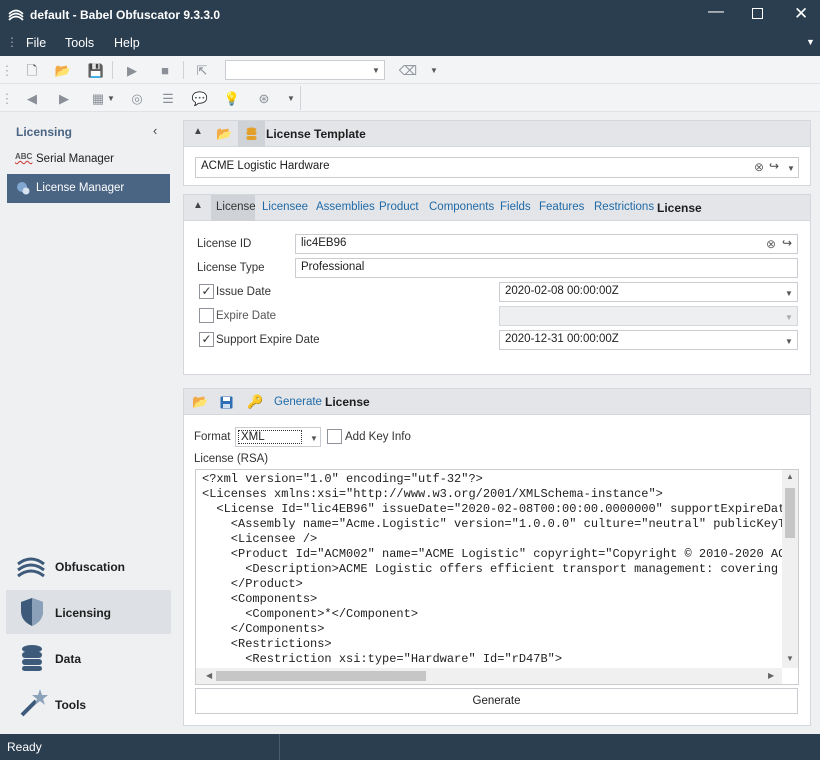 This screenshot has width=820, height=760. Describe the element at coordinates (98, 98) in the screenshot. I see `grid-icon: ▦` at that location.